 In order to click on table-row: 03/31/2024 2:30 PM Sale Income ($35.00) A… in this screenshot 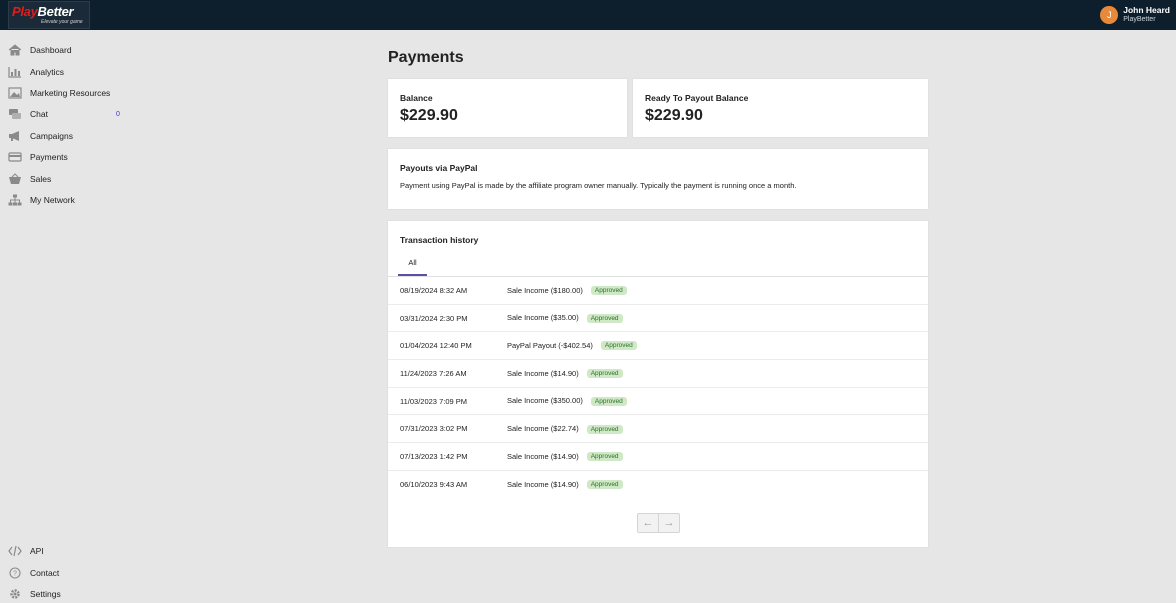, I will do `click(658, 319)`.